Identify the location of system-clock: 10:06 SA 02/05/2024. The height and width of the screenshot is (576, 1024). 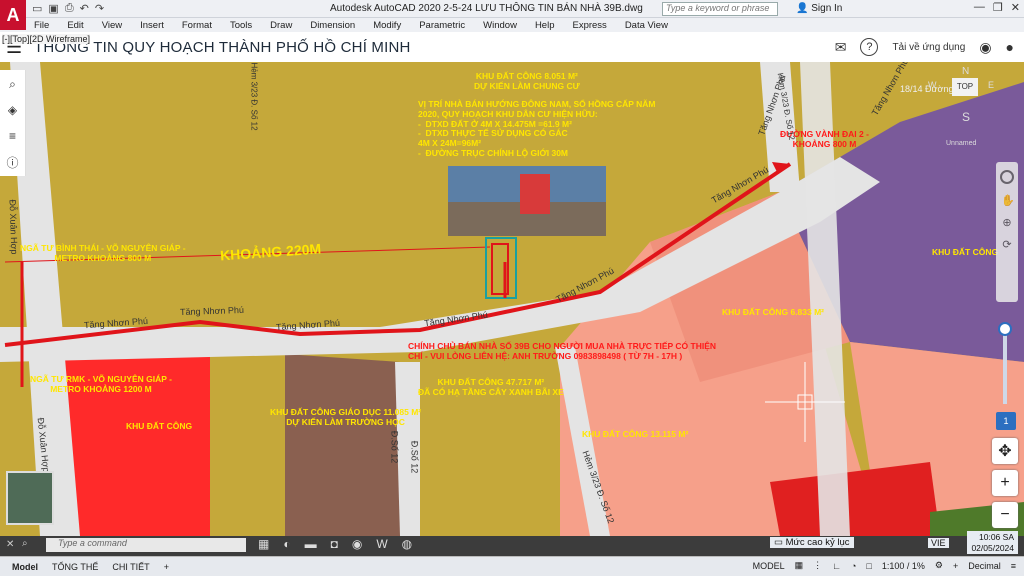
(992, 543).